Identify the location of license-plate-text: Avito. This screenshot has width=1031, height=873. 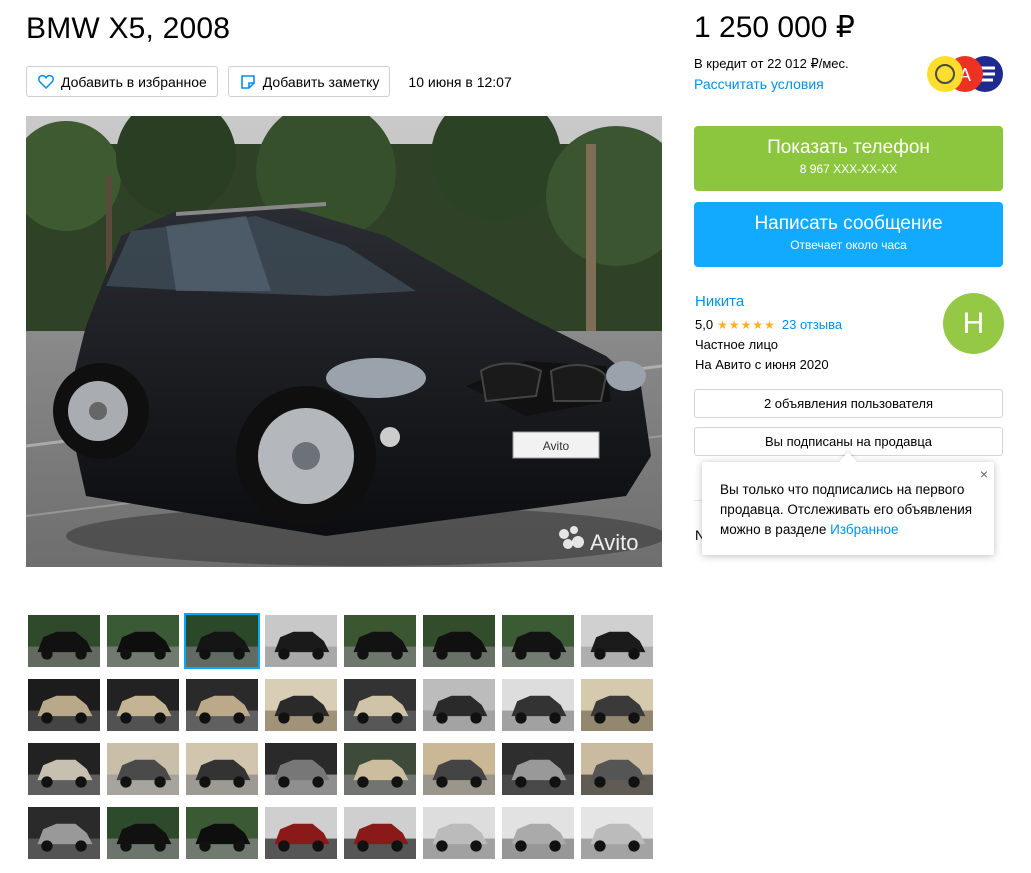
(556, 446).